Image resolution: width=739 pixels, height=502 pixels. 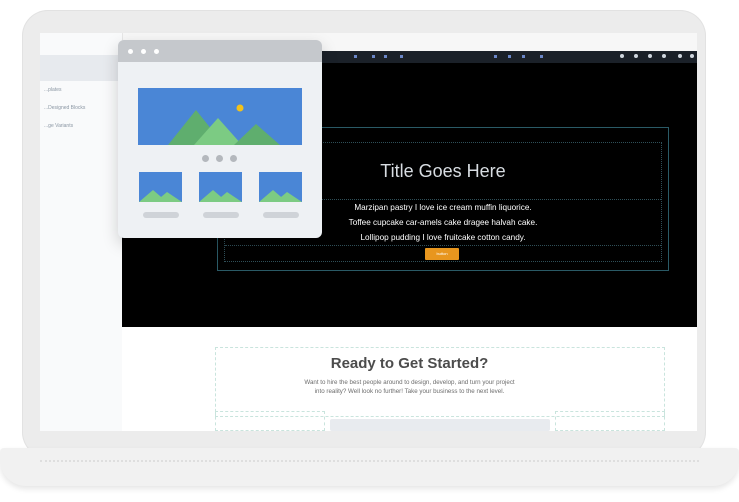 I want to click on italic-icon, so click(x=385, y=56).